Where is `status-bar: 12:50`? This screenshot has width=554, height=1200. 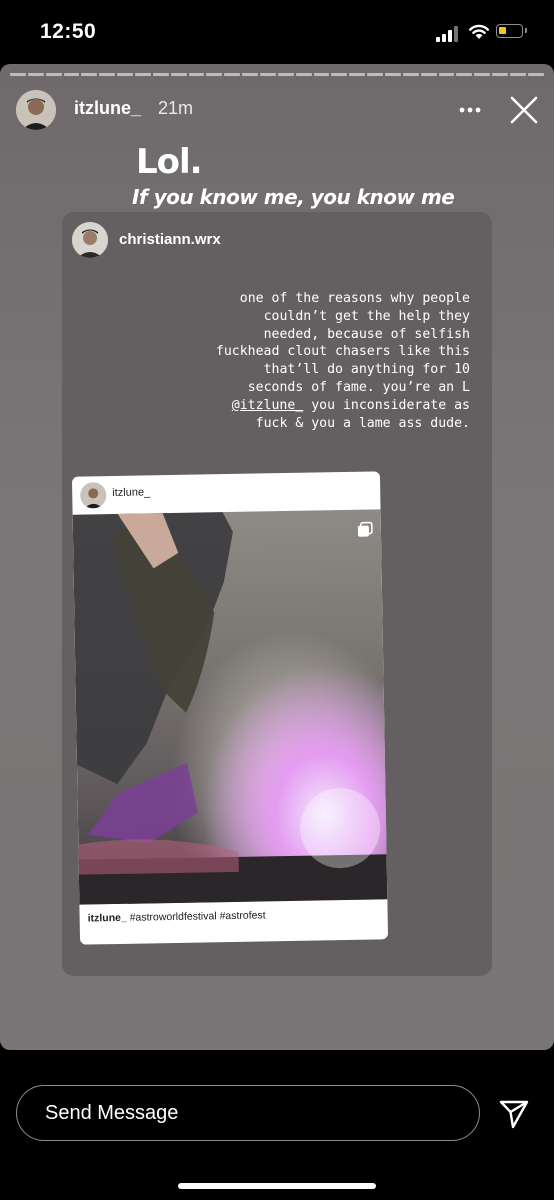 status-bar: 12:50 is located at coordinates (277, 32).